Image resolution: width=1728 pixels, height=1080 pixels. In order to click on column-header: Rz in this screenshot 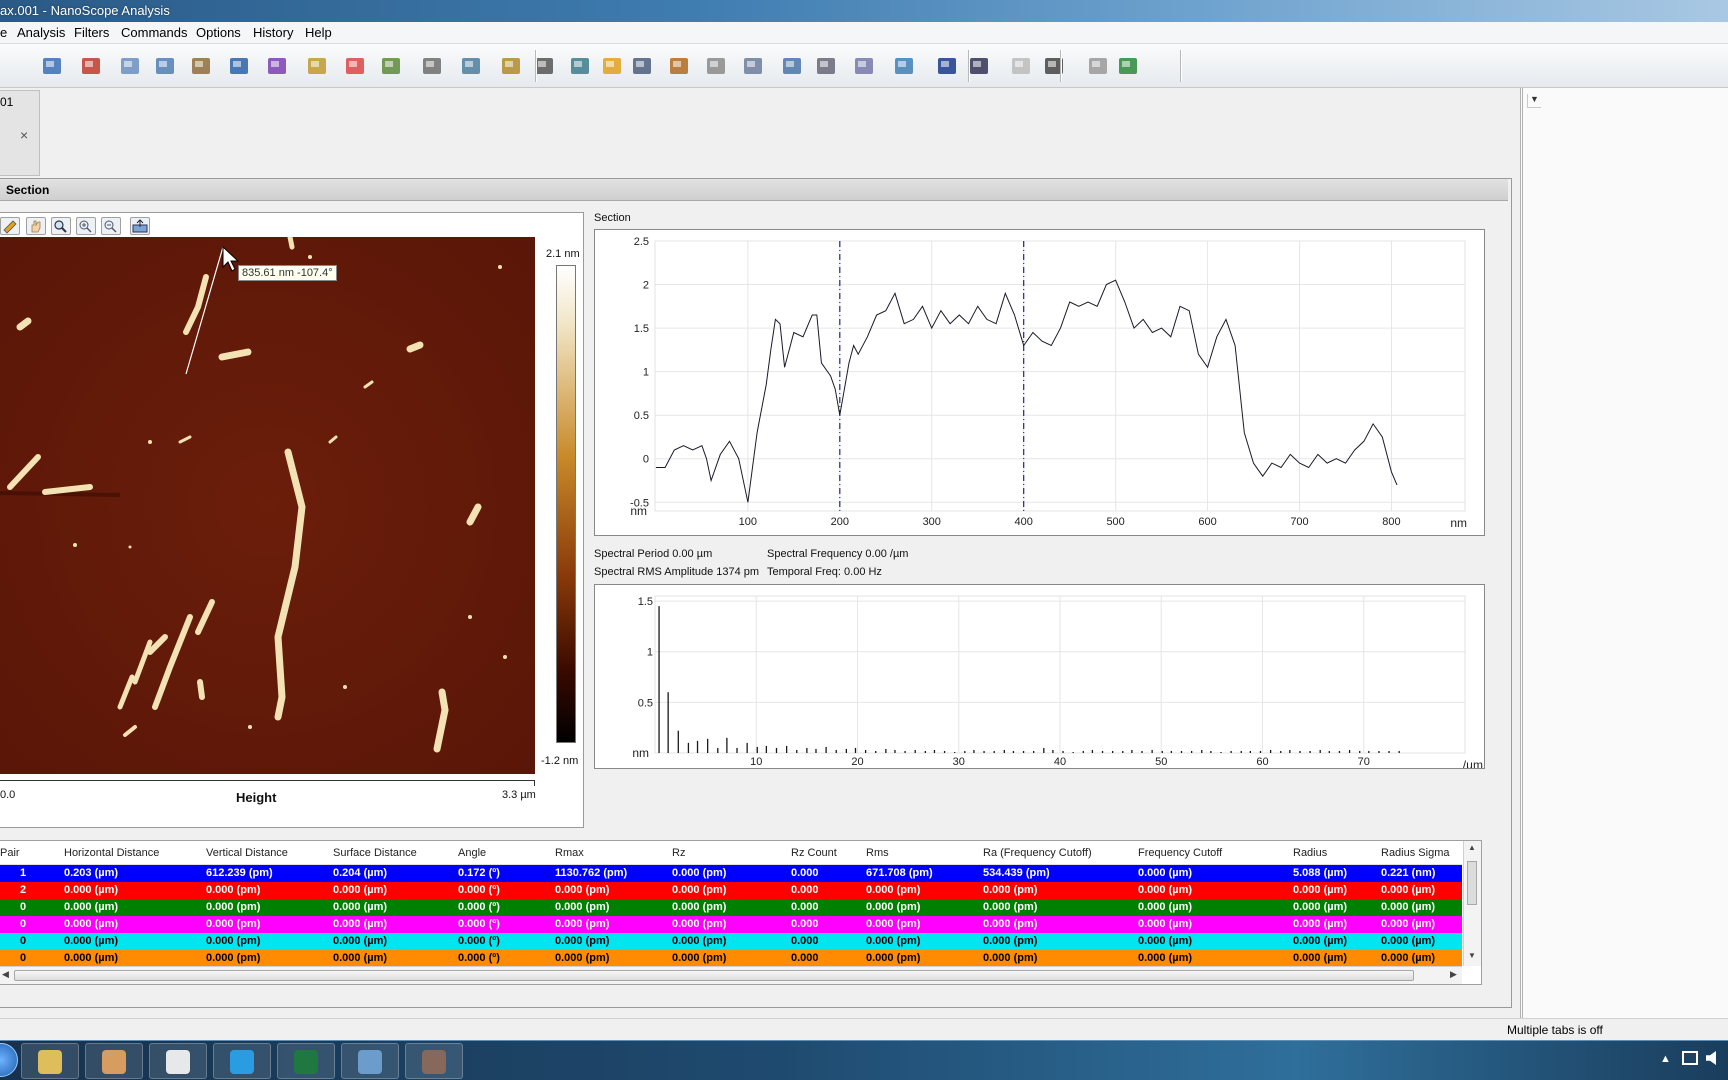, I will do `click(678, 853)`.